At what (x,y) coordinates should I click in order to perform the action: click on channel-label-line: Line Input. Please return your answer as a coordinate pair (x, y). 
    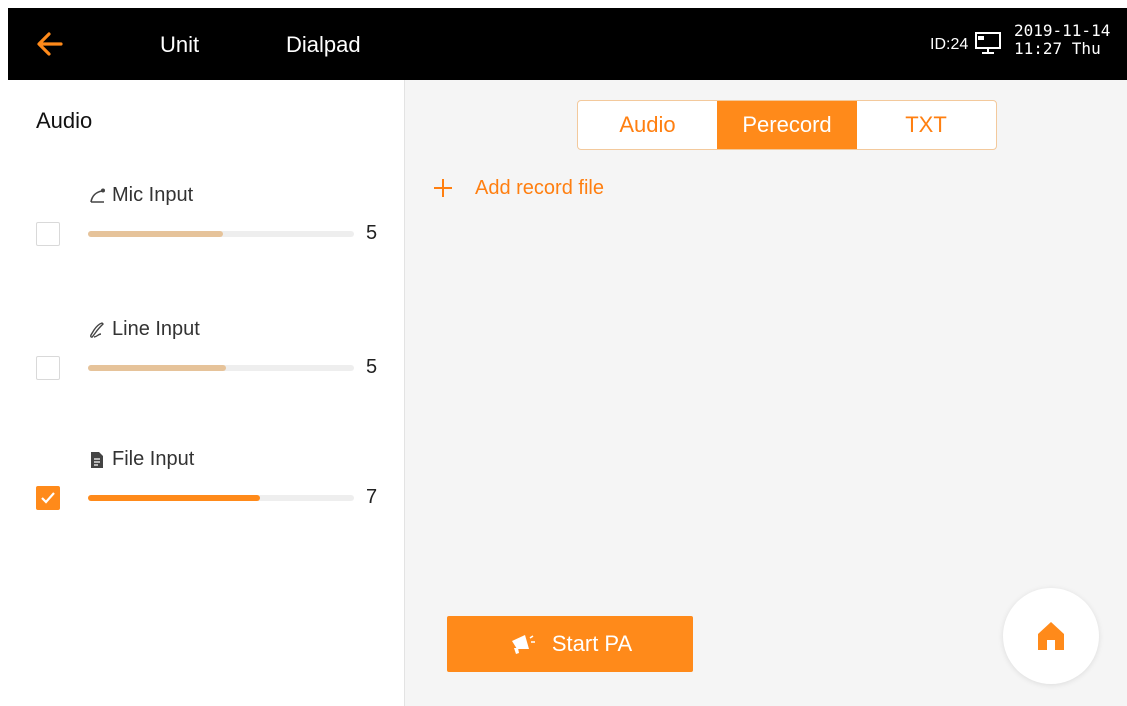
    Looking at the image, I should click on (144, 329).